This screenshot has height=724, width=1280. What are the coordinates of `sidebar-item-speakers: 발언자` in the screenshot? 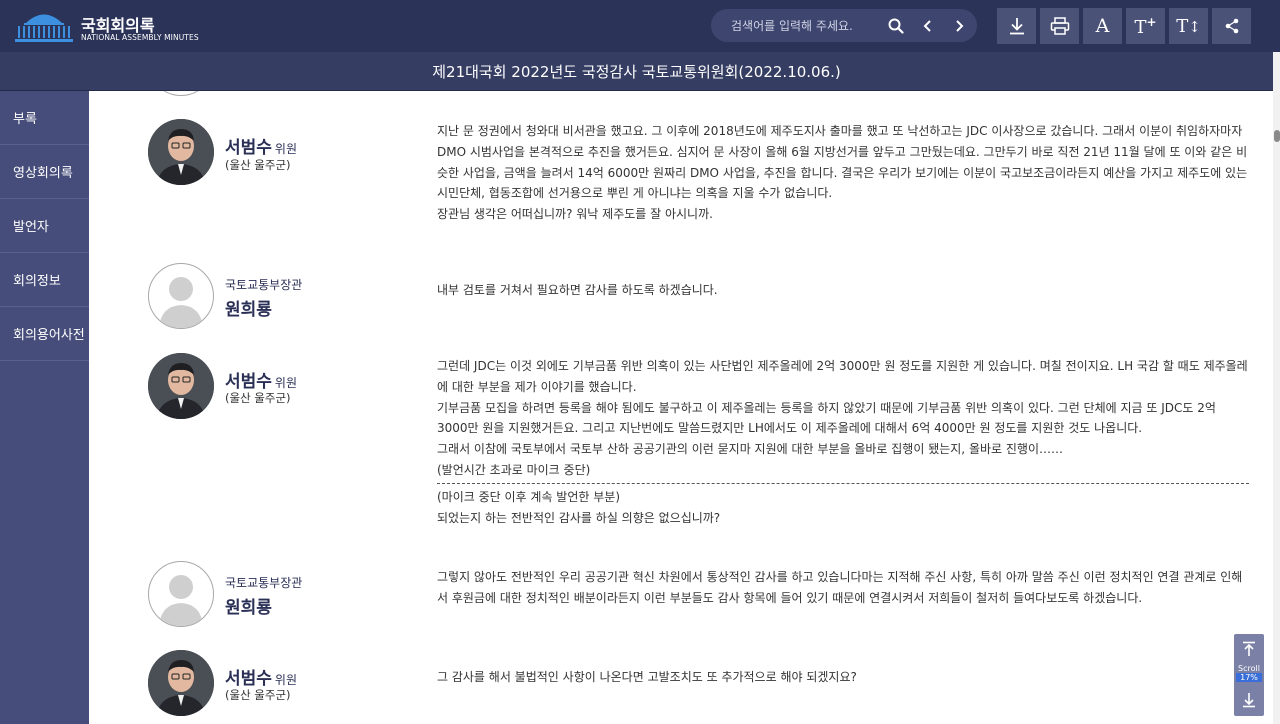 It's located at (44, 226).